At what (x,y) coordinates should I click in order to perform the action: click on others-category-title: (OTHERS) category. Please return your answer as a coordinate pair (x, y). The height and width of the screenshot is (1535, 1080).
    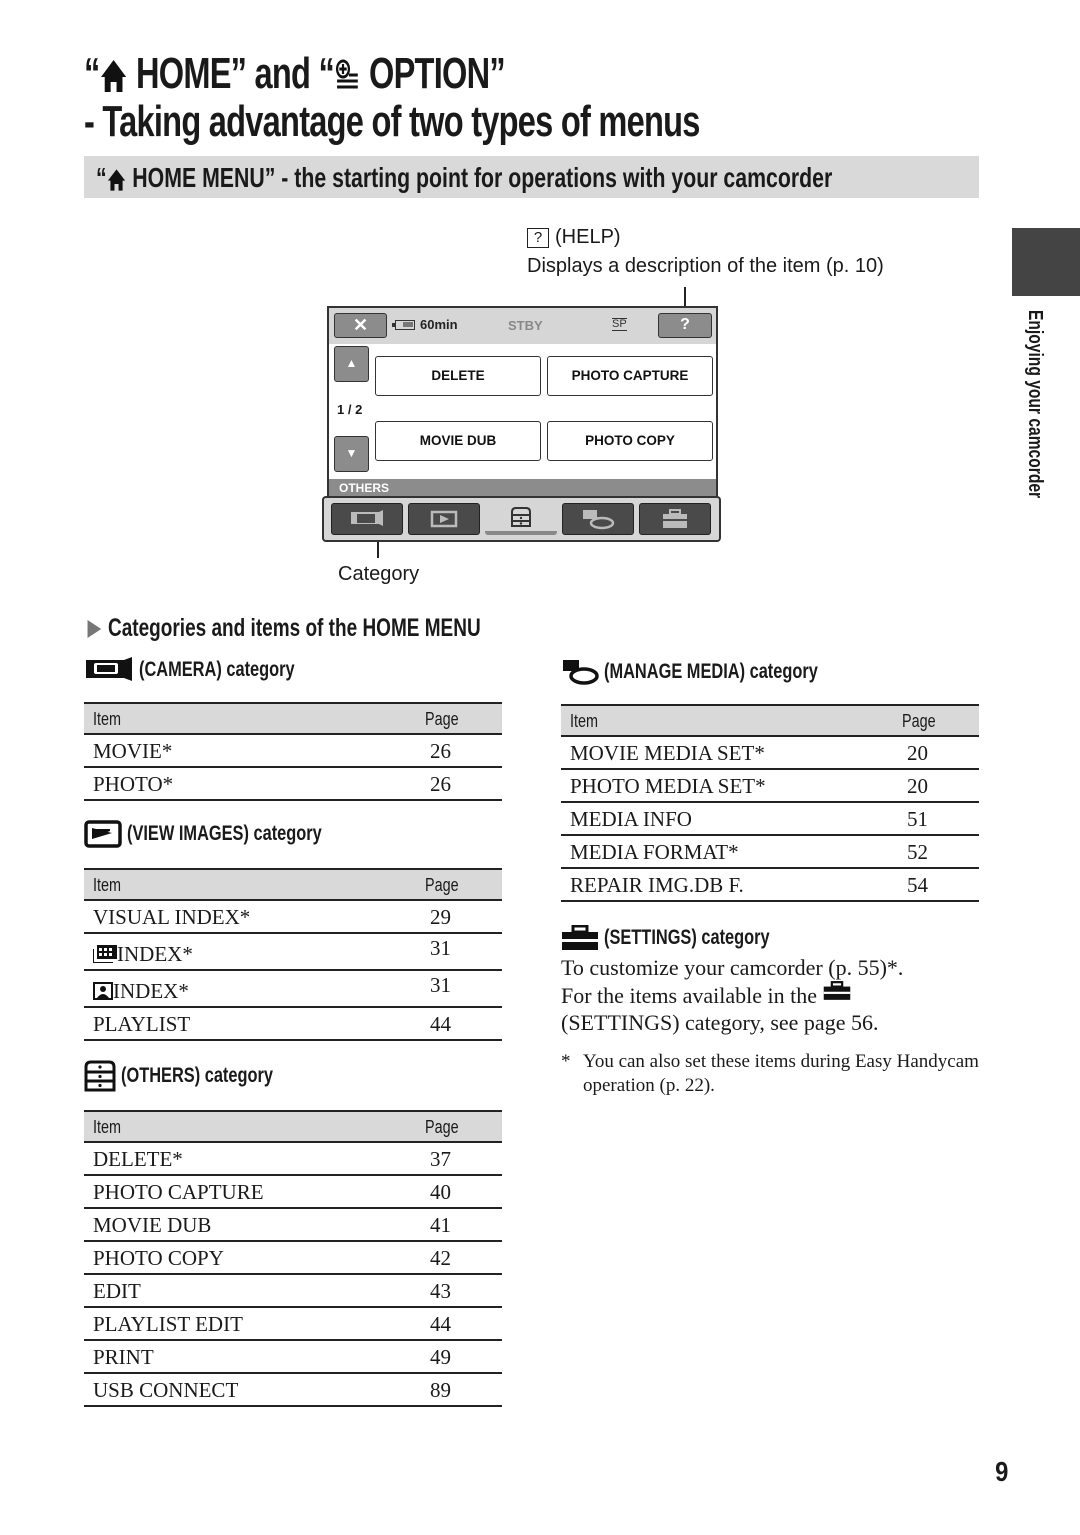
    Looking at the image, I should click on (197, 1075).